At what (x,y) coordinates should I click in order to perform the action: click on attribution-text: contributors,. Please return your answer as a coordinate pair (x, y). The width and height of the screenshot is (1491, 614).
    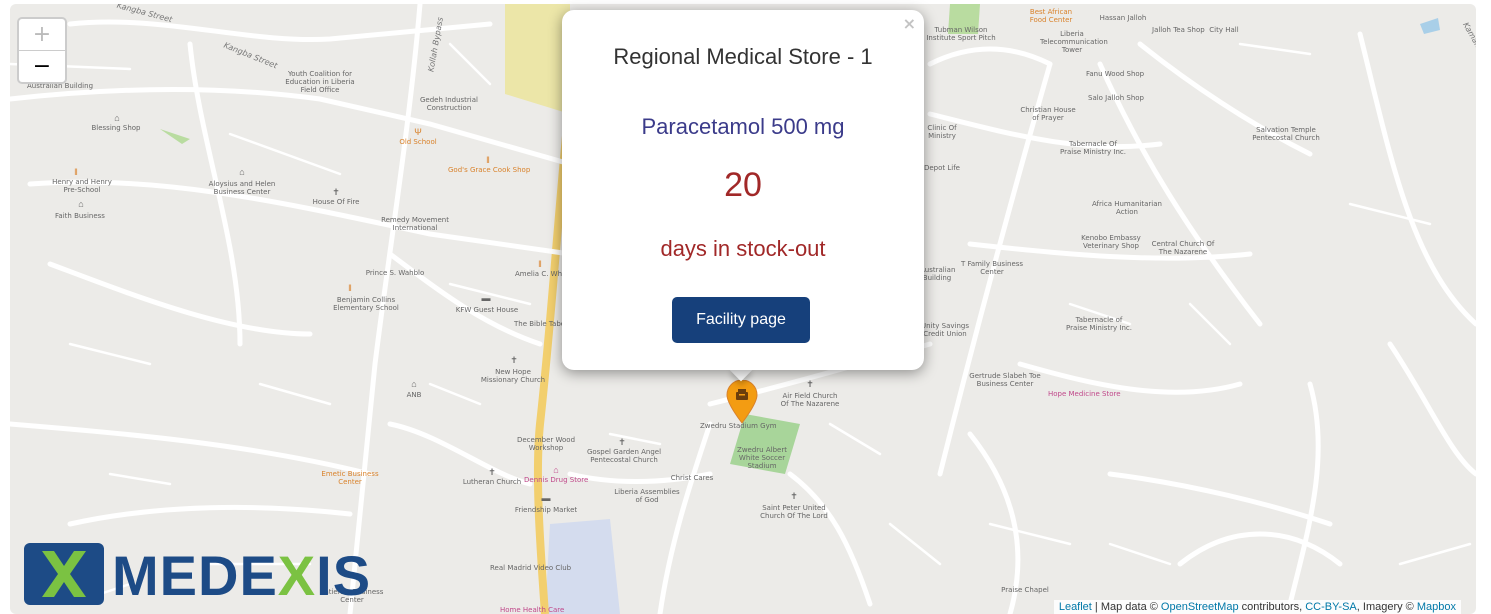
    Looking at the image, I should click on (1272, 607).